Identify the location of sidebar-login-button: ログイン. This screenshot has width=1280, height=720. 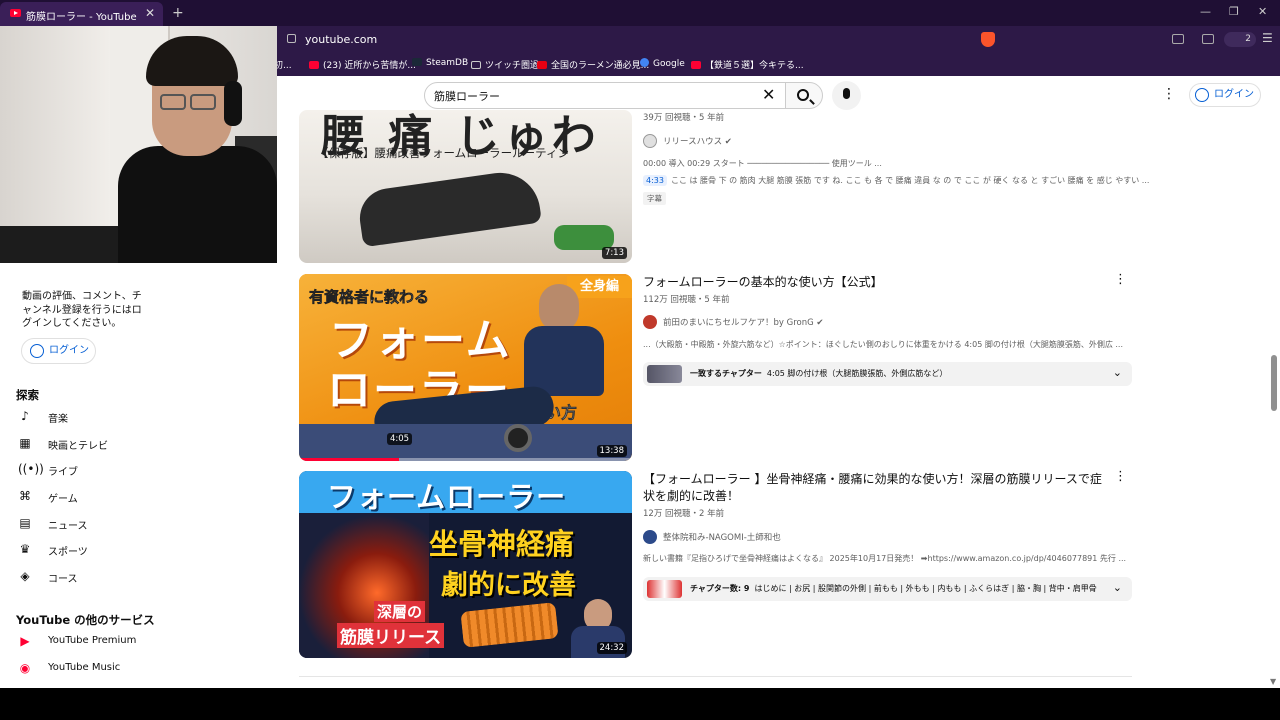
(58, 351).